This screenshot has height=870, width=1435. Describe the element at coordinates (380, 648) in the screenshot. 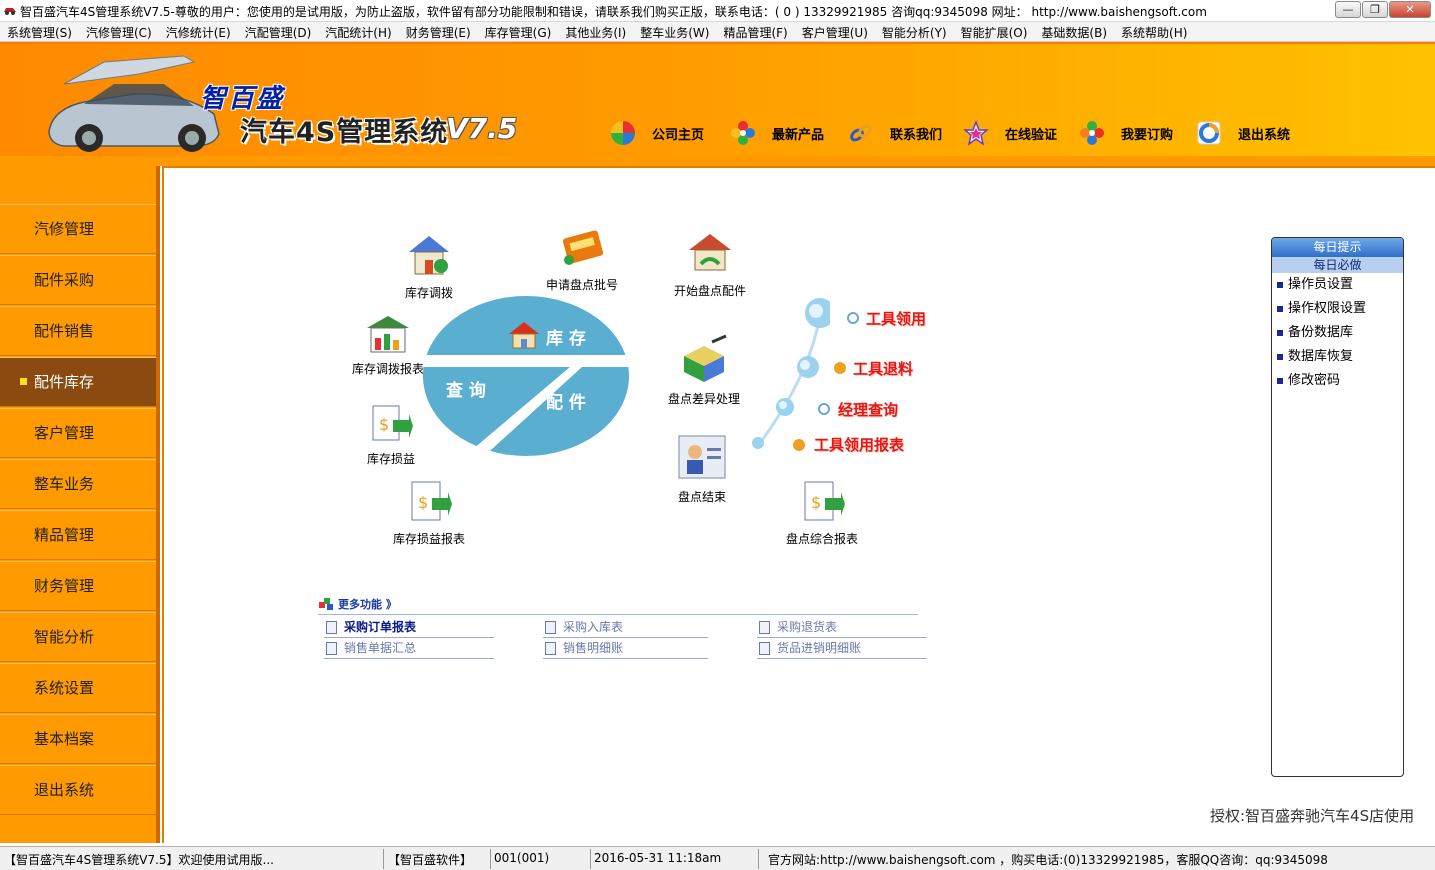

I see `link-label: 销售单据汇总` at that location.